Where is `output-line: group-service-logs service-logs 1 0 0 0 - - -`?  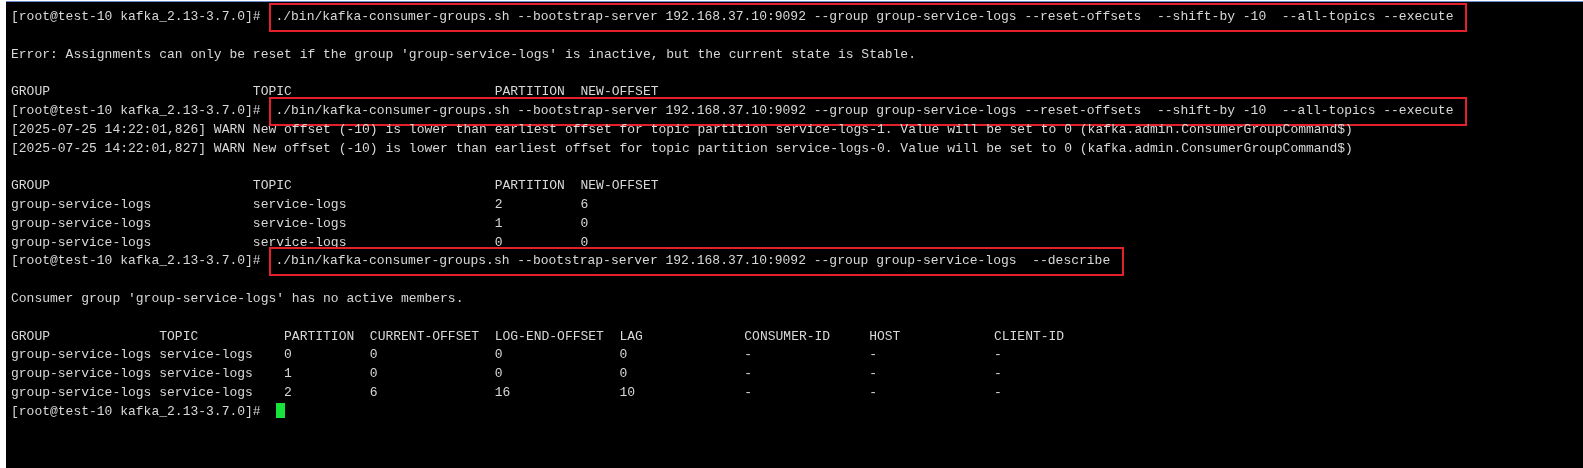
output-line: group-service-logs service-logs 1 0 0 0 - - - is located at coordinates (506, 374).